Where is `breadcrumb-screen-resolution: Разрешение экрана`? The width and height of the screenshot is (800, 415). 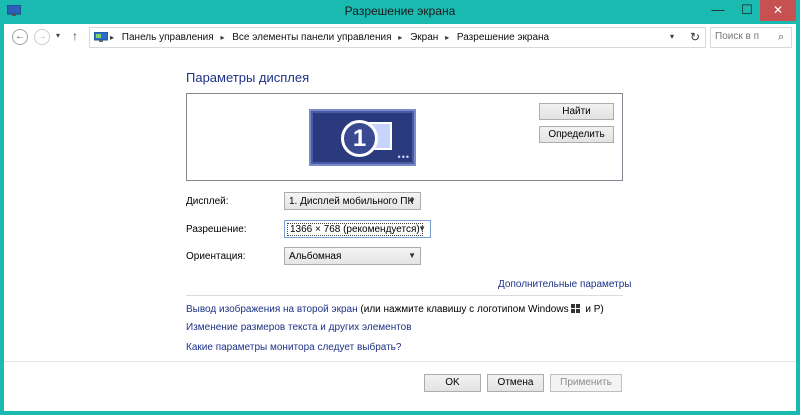 breadcrumb-screen-resolution: Разрешение экрана is located at coordinates (503, 37).